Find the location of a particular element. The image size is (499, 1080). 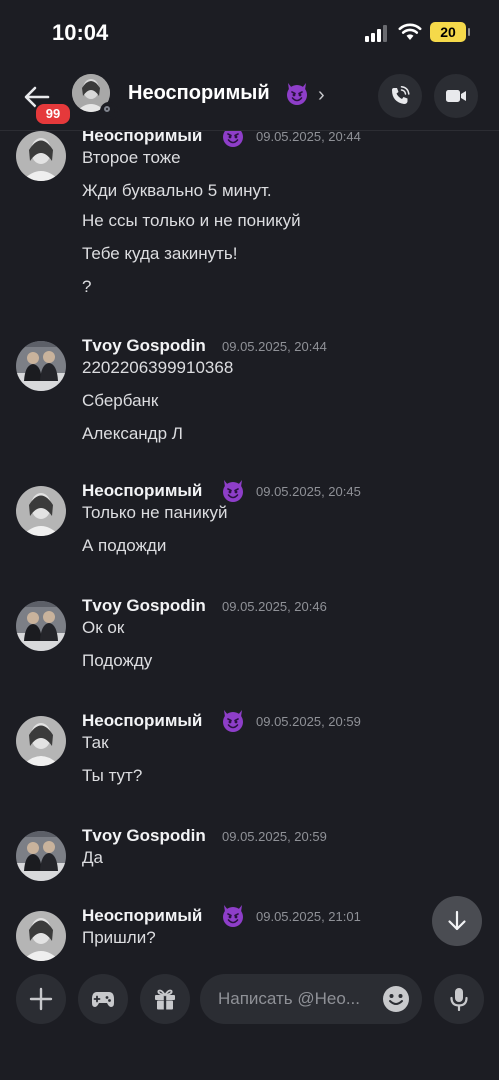

gift-icon is located at coordinates (165, 999).